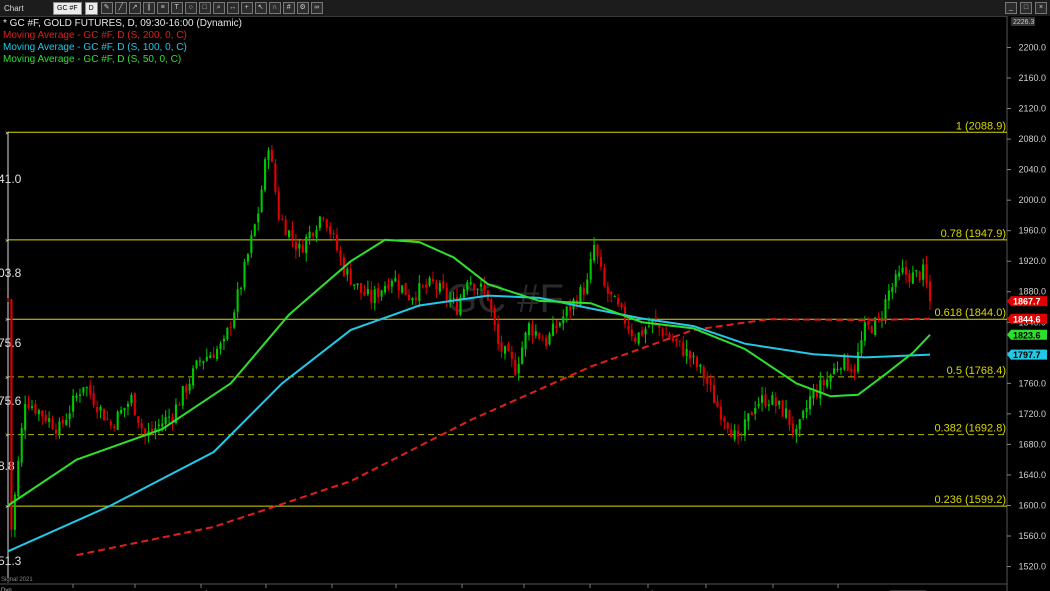 This screenshot has width=1050, height=591. Describe the element at coordinates (1032, 414) in the screenshot. I see `y-tick-label: 1720.0` at that location.